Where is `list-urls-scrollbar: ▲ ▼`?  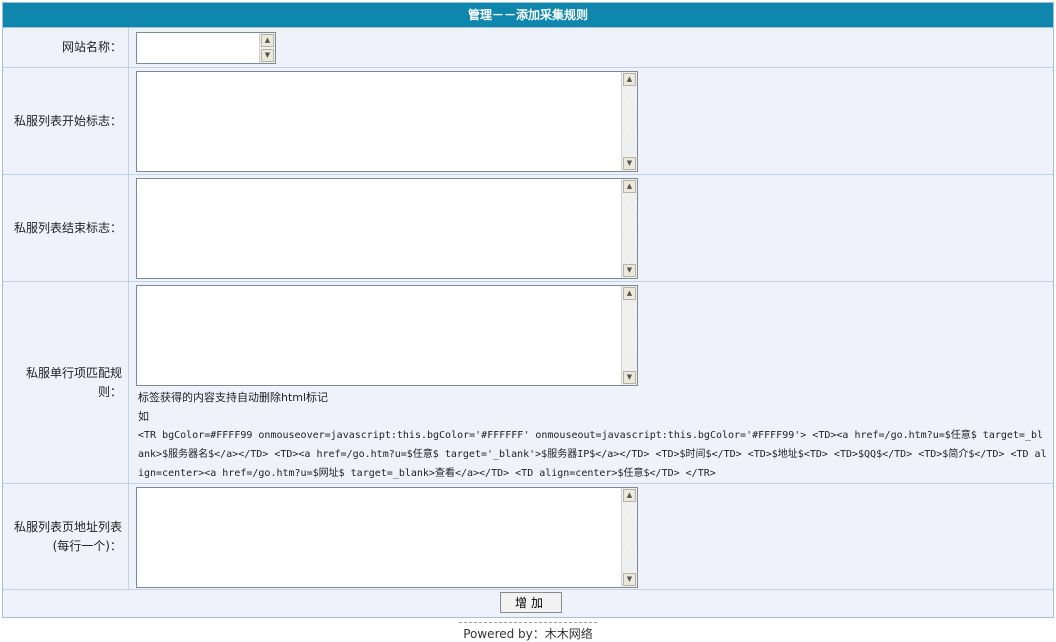 list-urls-scrollbar: ▲ ▼ is located at coordinates (629, 537).